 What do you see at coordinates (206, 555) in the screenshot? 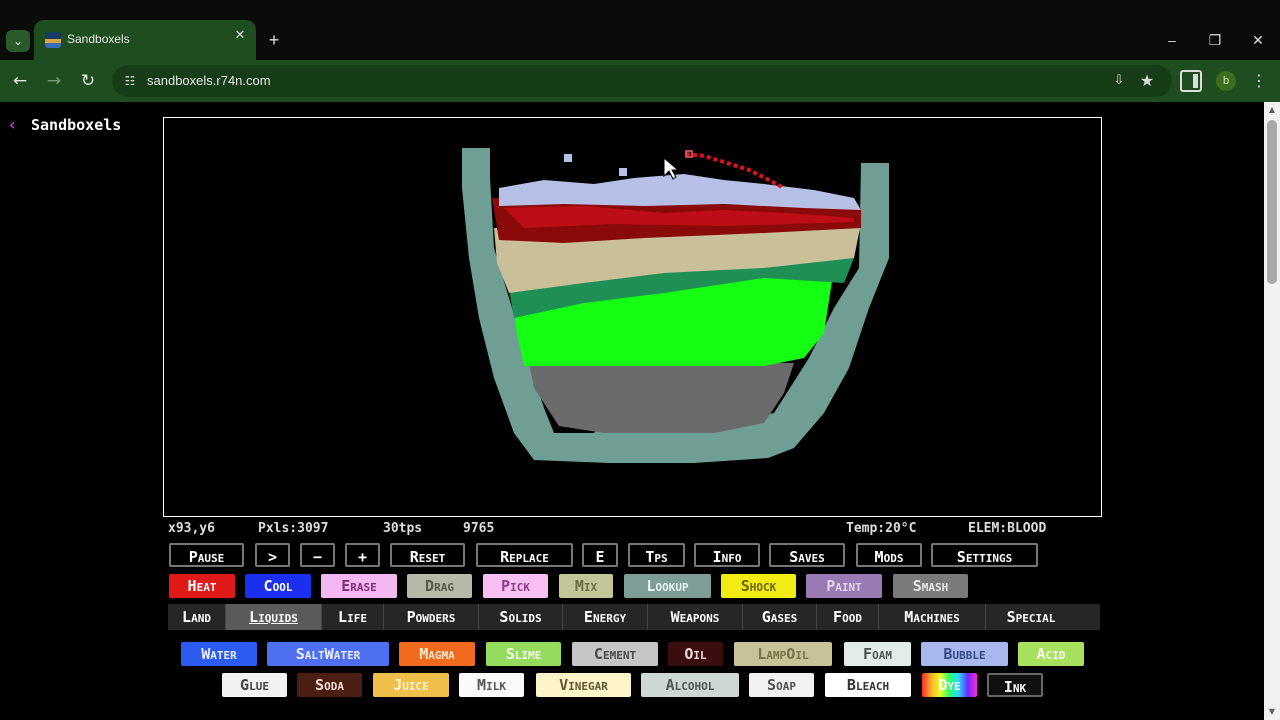
I see `pause-button: Pause` at bounding box center [206, 555].